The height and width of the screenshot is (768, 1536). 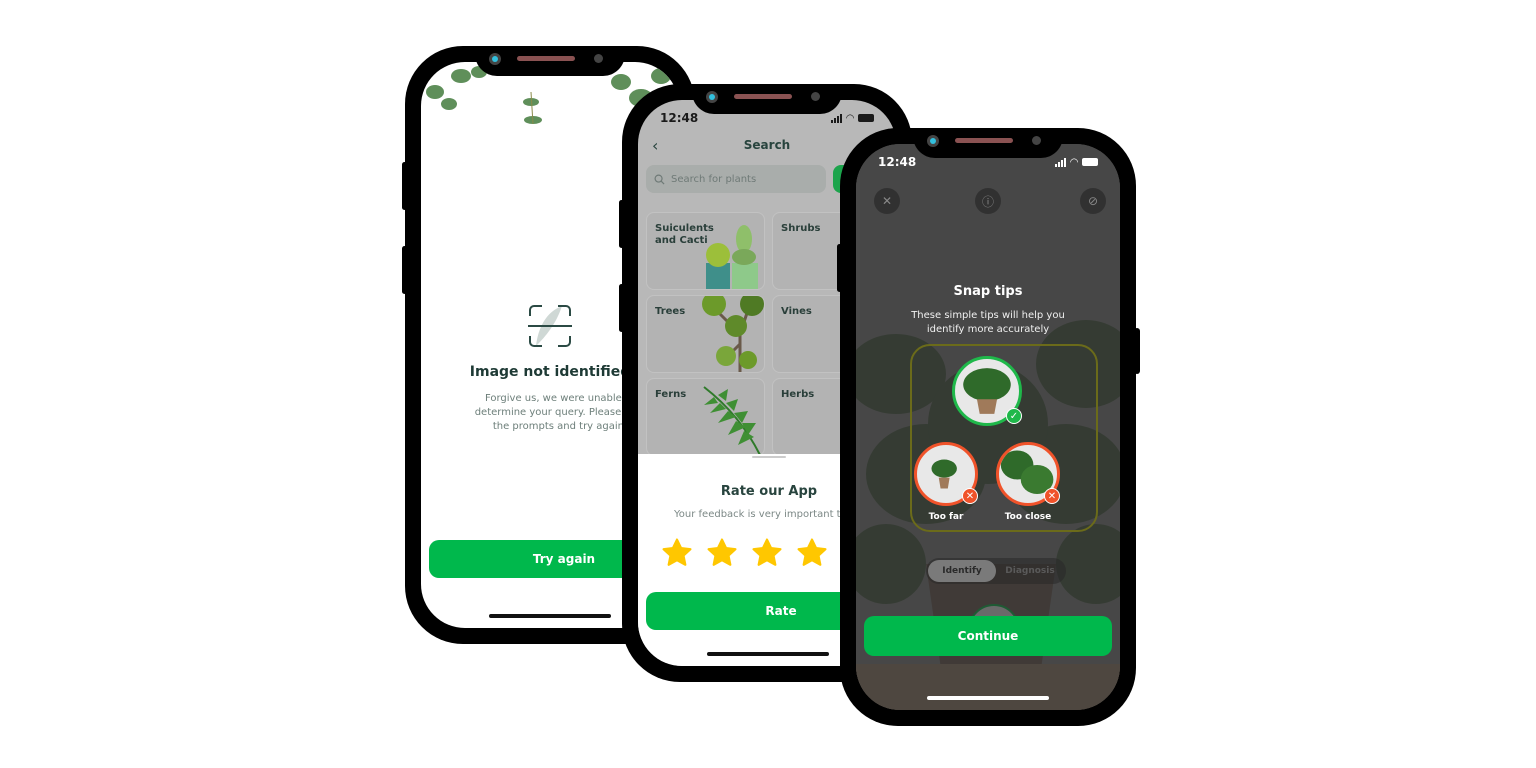 I want to click on star-rating, so click(x=744, y=553).